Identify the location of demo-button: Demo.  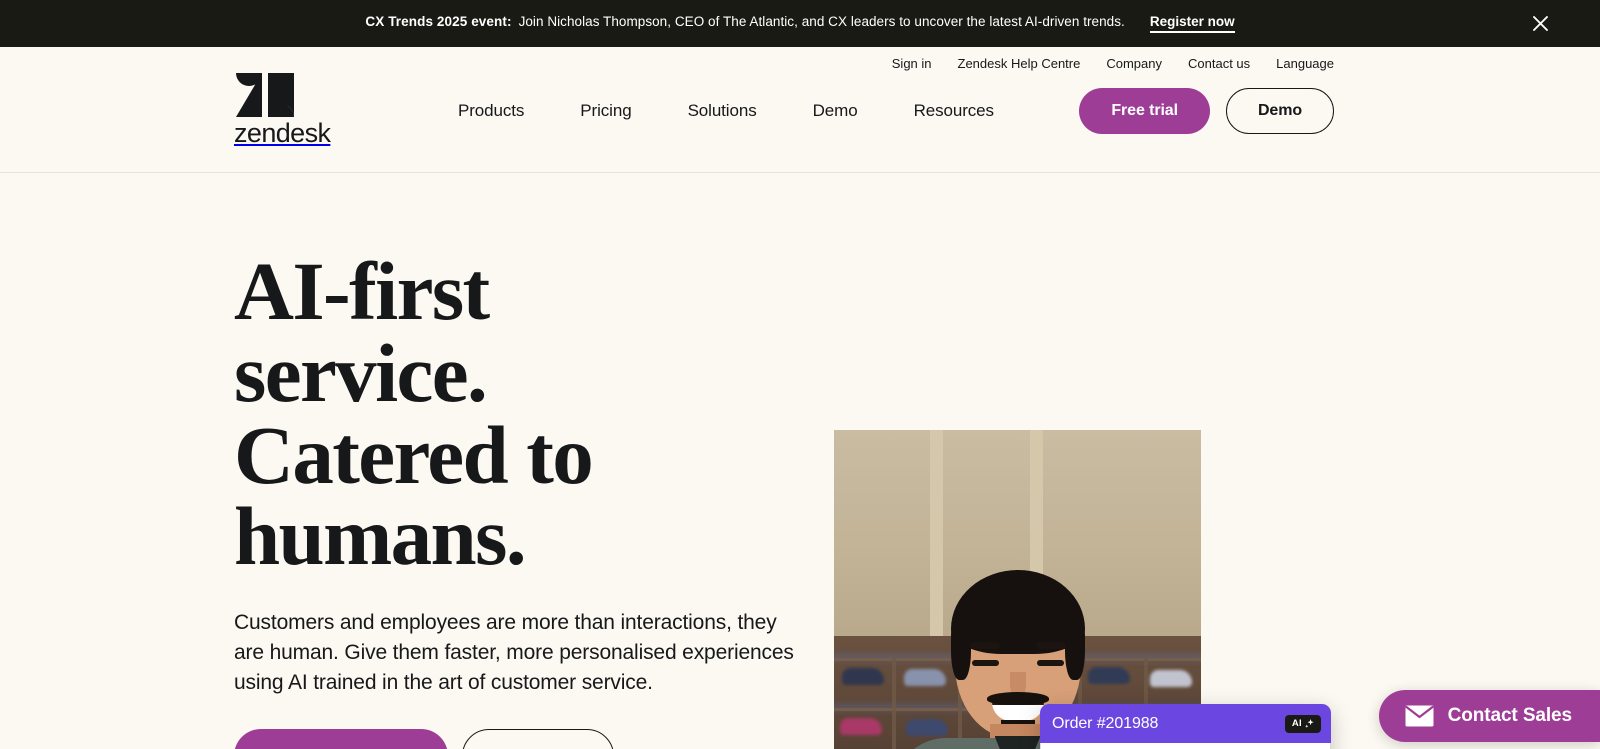
(1279, 111).